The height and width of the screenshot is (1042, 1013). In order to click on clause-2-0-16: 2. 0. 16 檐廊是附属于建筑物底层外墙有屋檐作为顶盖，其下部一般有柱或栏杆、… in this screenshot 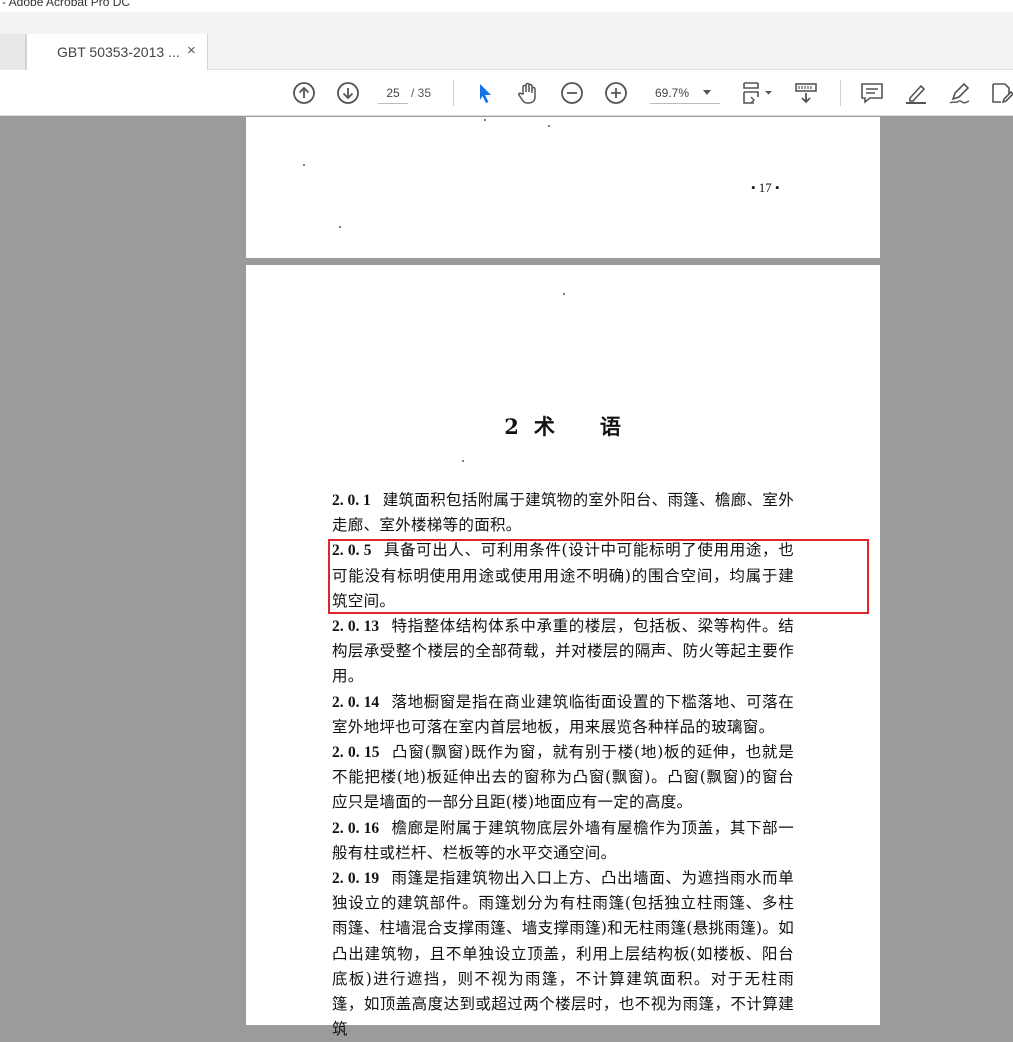, I will do `click(563, 841)`.